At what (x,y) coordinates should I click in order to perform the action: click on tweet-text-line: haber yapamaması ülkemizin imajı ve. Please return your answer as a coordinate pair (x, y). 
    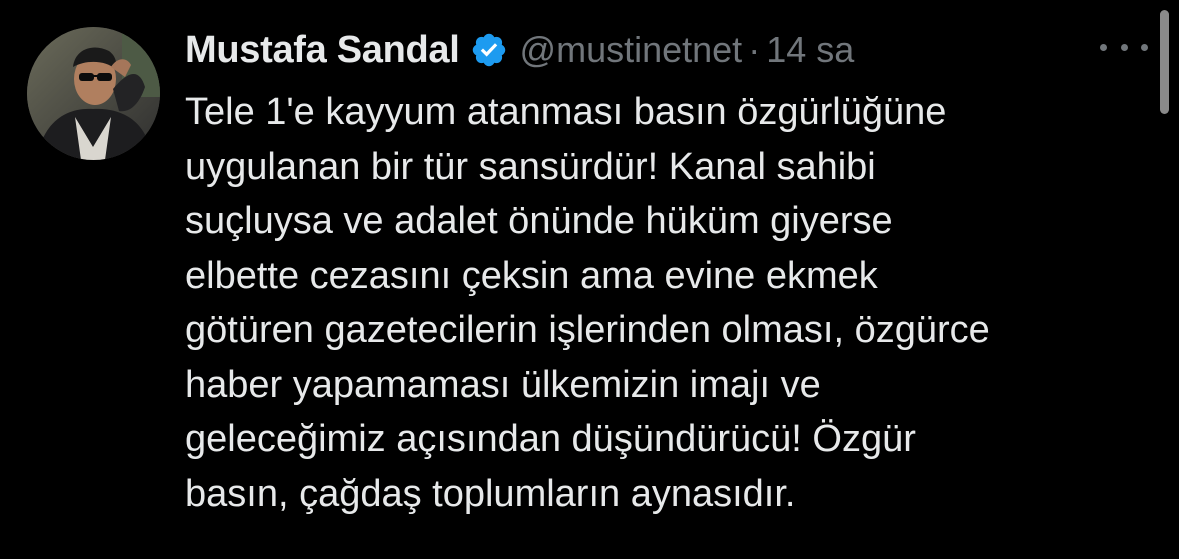
    Looking at the image, I should click on (503, 384).